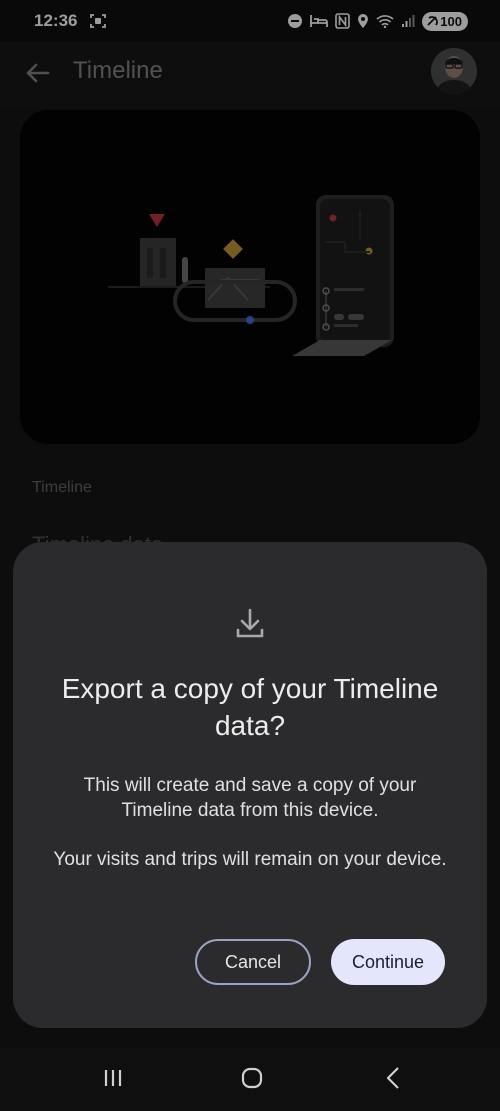 This screenshot has height=1111, width=500. I want to click on home-icon, so click(252, 1078).